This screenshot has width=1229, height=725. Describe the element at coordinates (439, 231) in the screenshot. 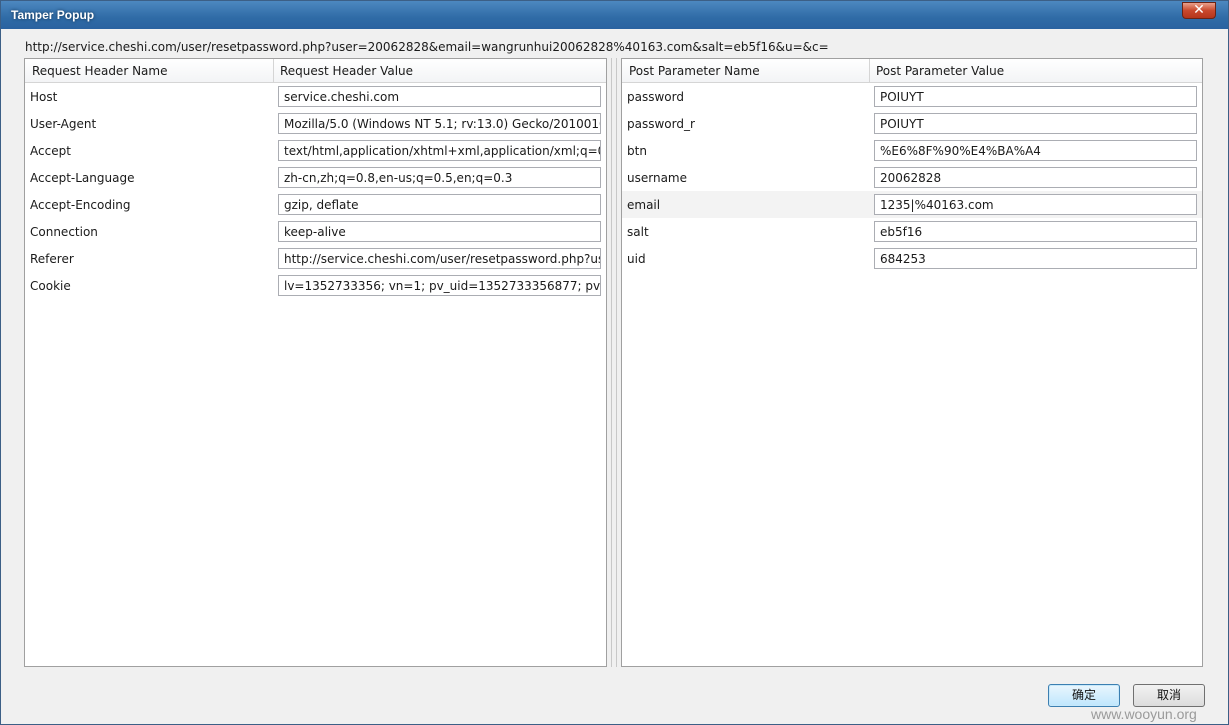

I see `header-value-field: keep-alive` at that location.